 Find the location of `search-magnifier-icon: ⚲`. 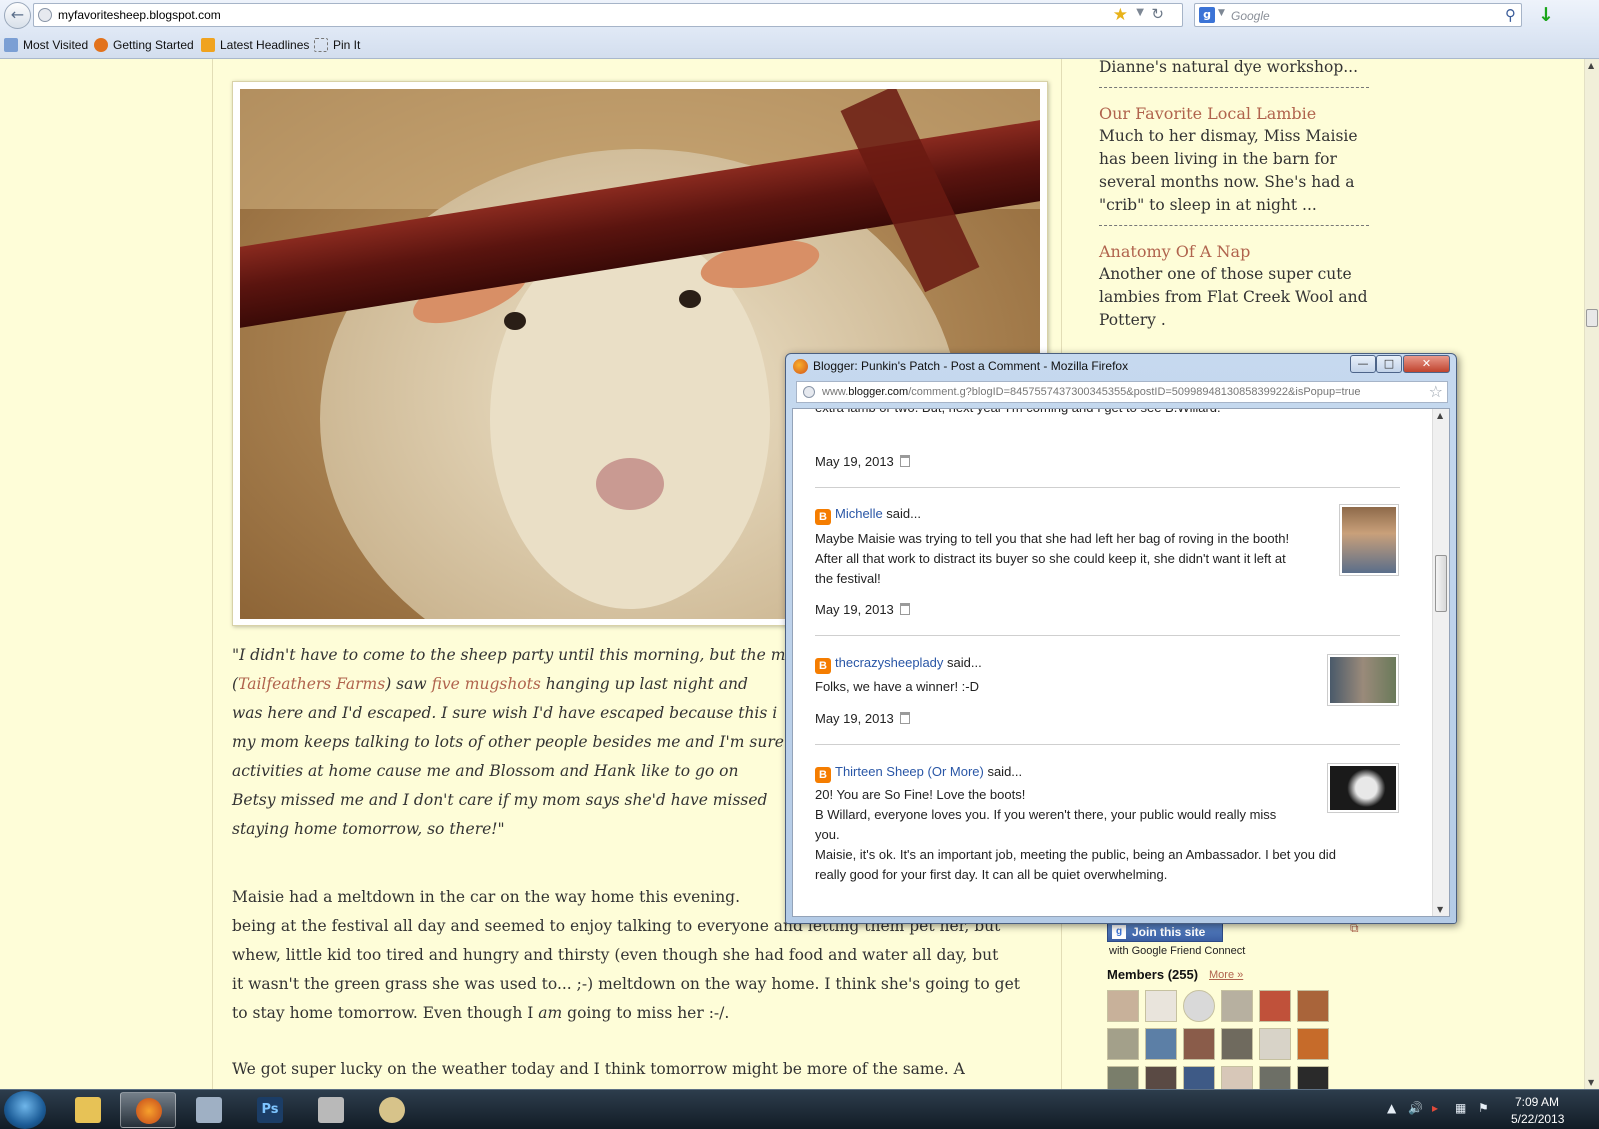

search-magnifier-icon: ⚲ is located at coordinates (1510, 15).